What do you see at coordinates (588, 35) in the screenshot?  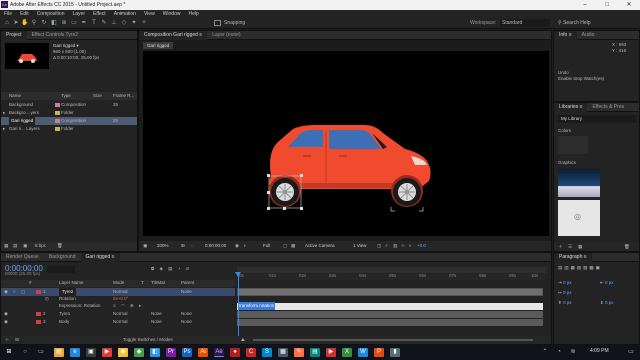 I see `tab-audio: Audio` at bounding box center [588, 35].